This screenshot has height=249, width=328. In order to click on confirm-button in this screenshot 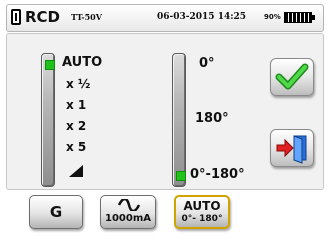, I will do `click(292, 77)`.